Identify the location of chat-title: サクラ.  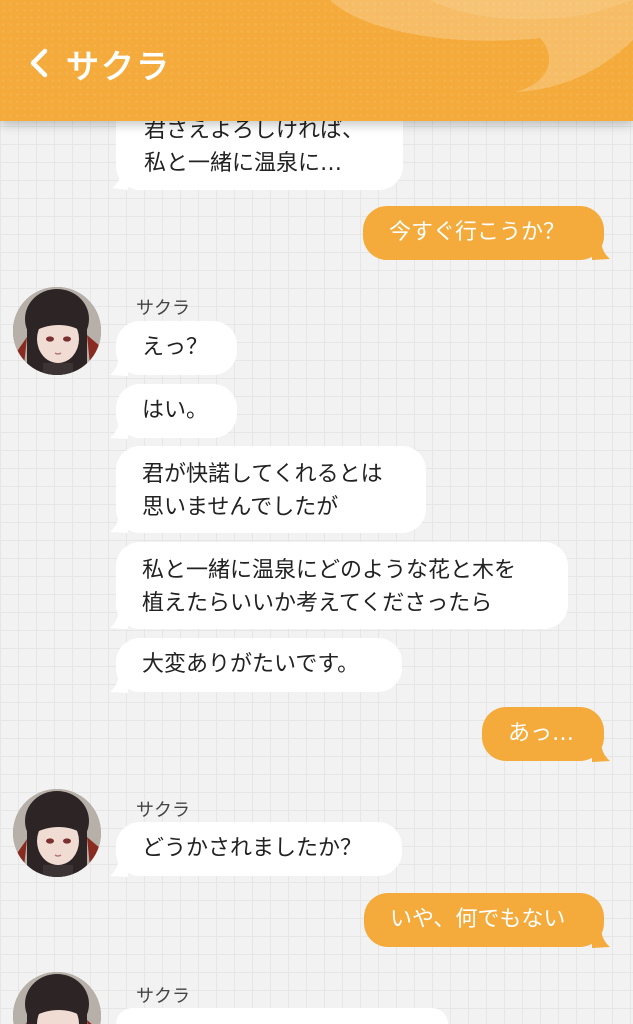
(118, 66).